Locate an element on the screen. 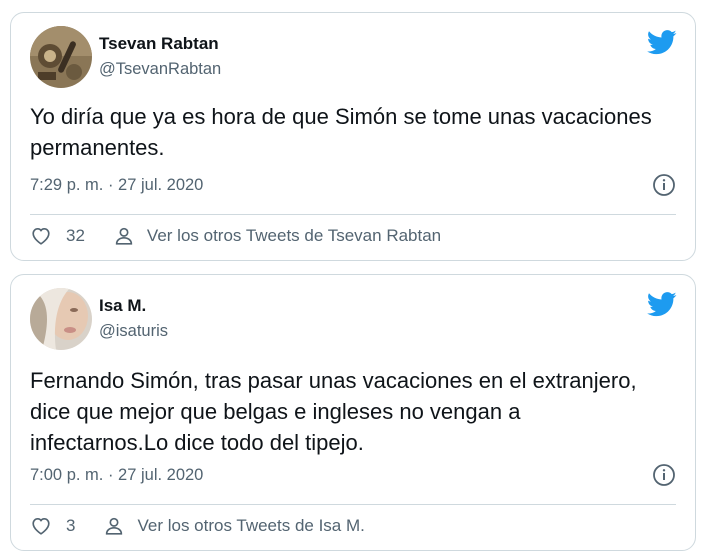 The height and width of the screenshot is (560, 712). author-name: Tsevan Rabtan is located at coordinates (159, 44).